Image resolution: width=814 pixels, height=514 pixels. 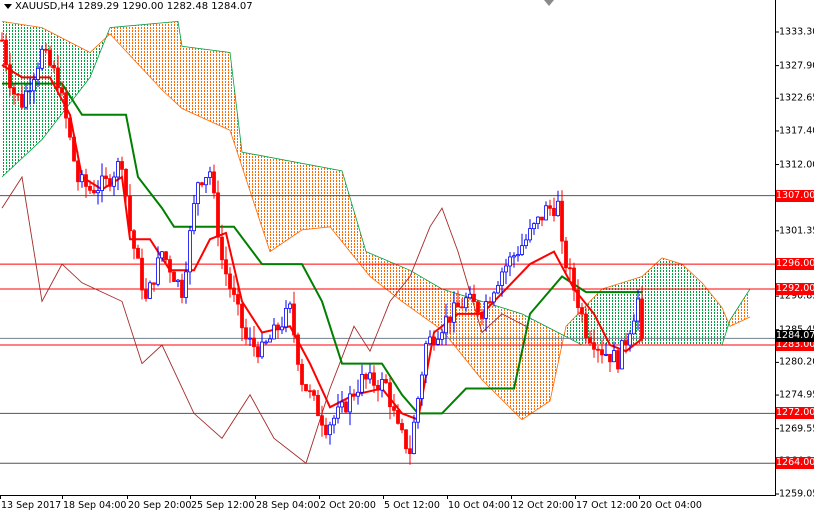 What do you see at coordinates (549, 3) in the screenshot?
I see `chart-shift-marker-icon` at bounding box center [549, 3].